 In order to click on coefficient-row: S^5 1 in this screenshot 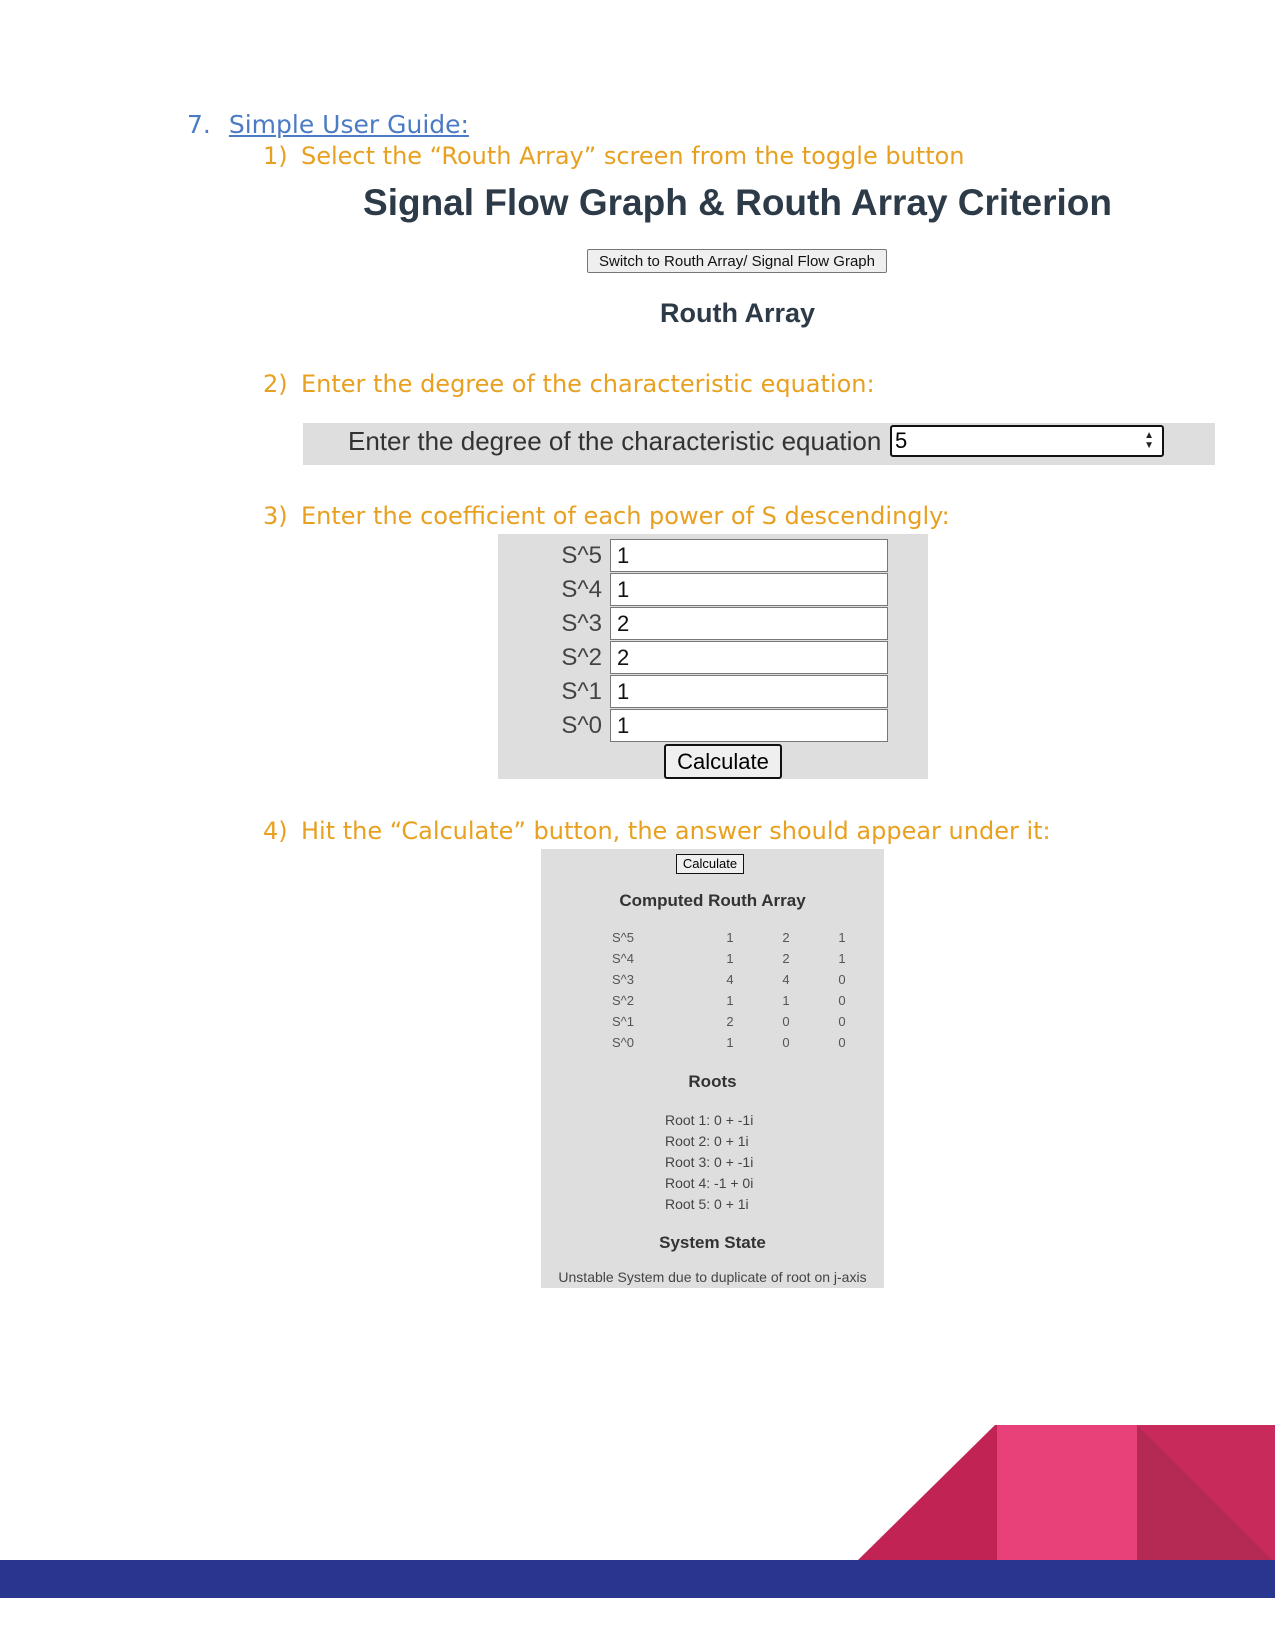, I will do `click(713, 555)`.